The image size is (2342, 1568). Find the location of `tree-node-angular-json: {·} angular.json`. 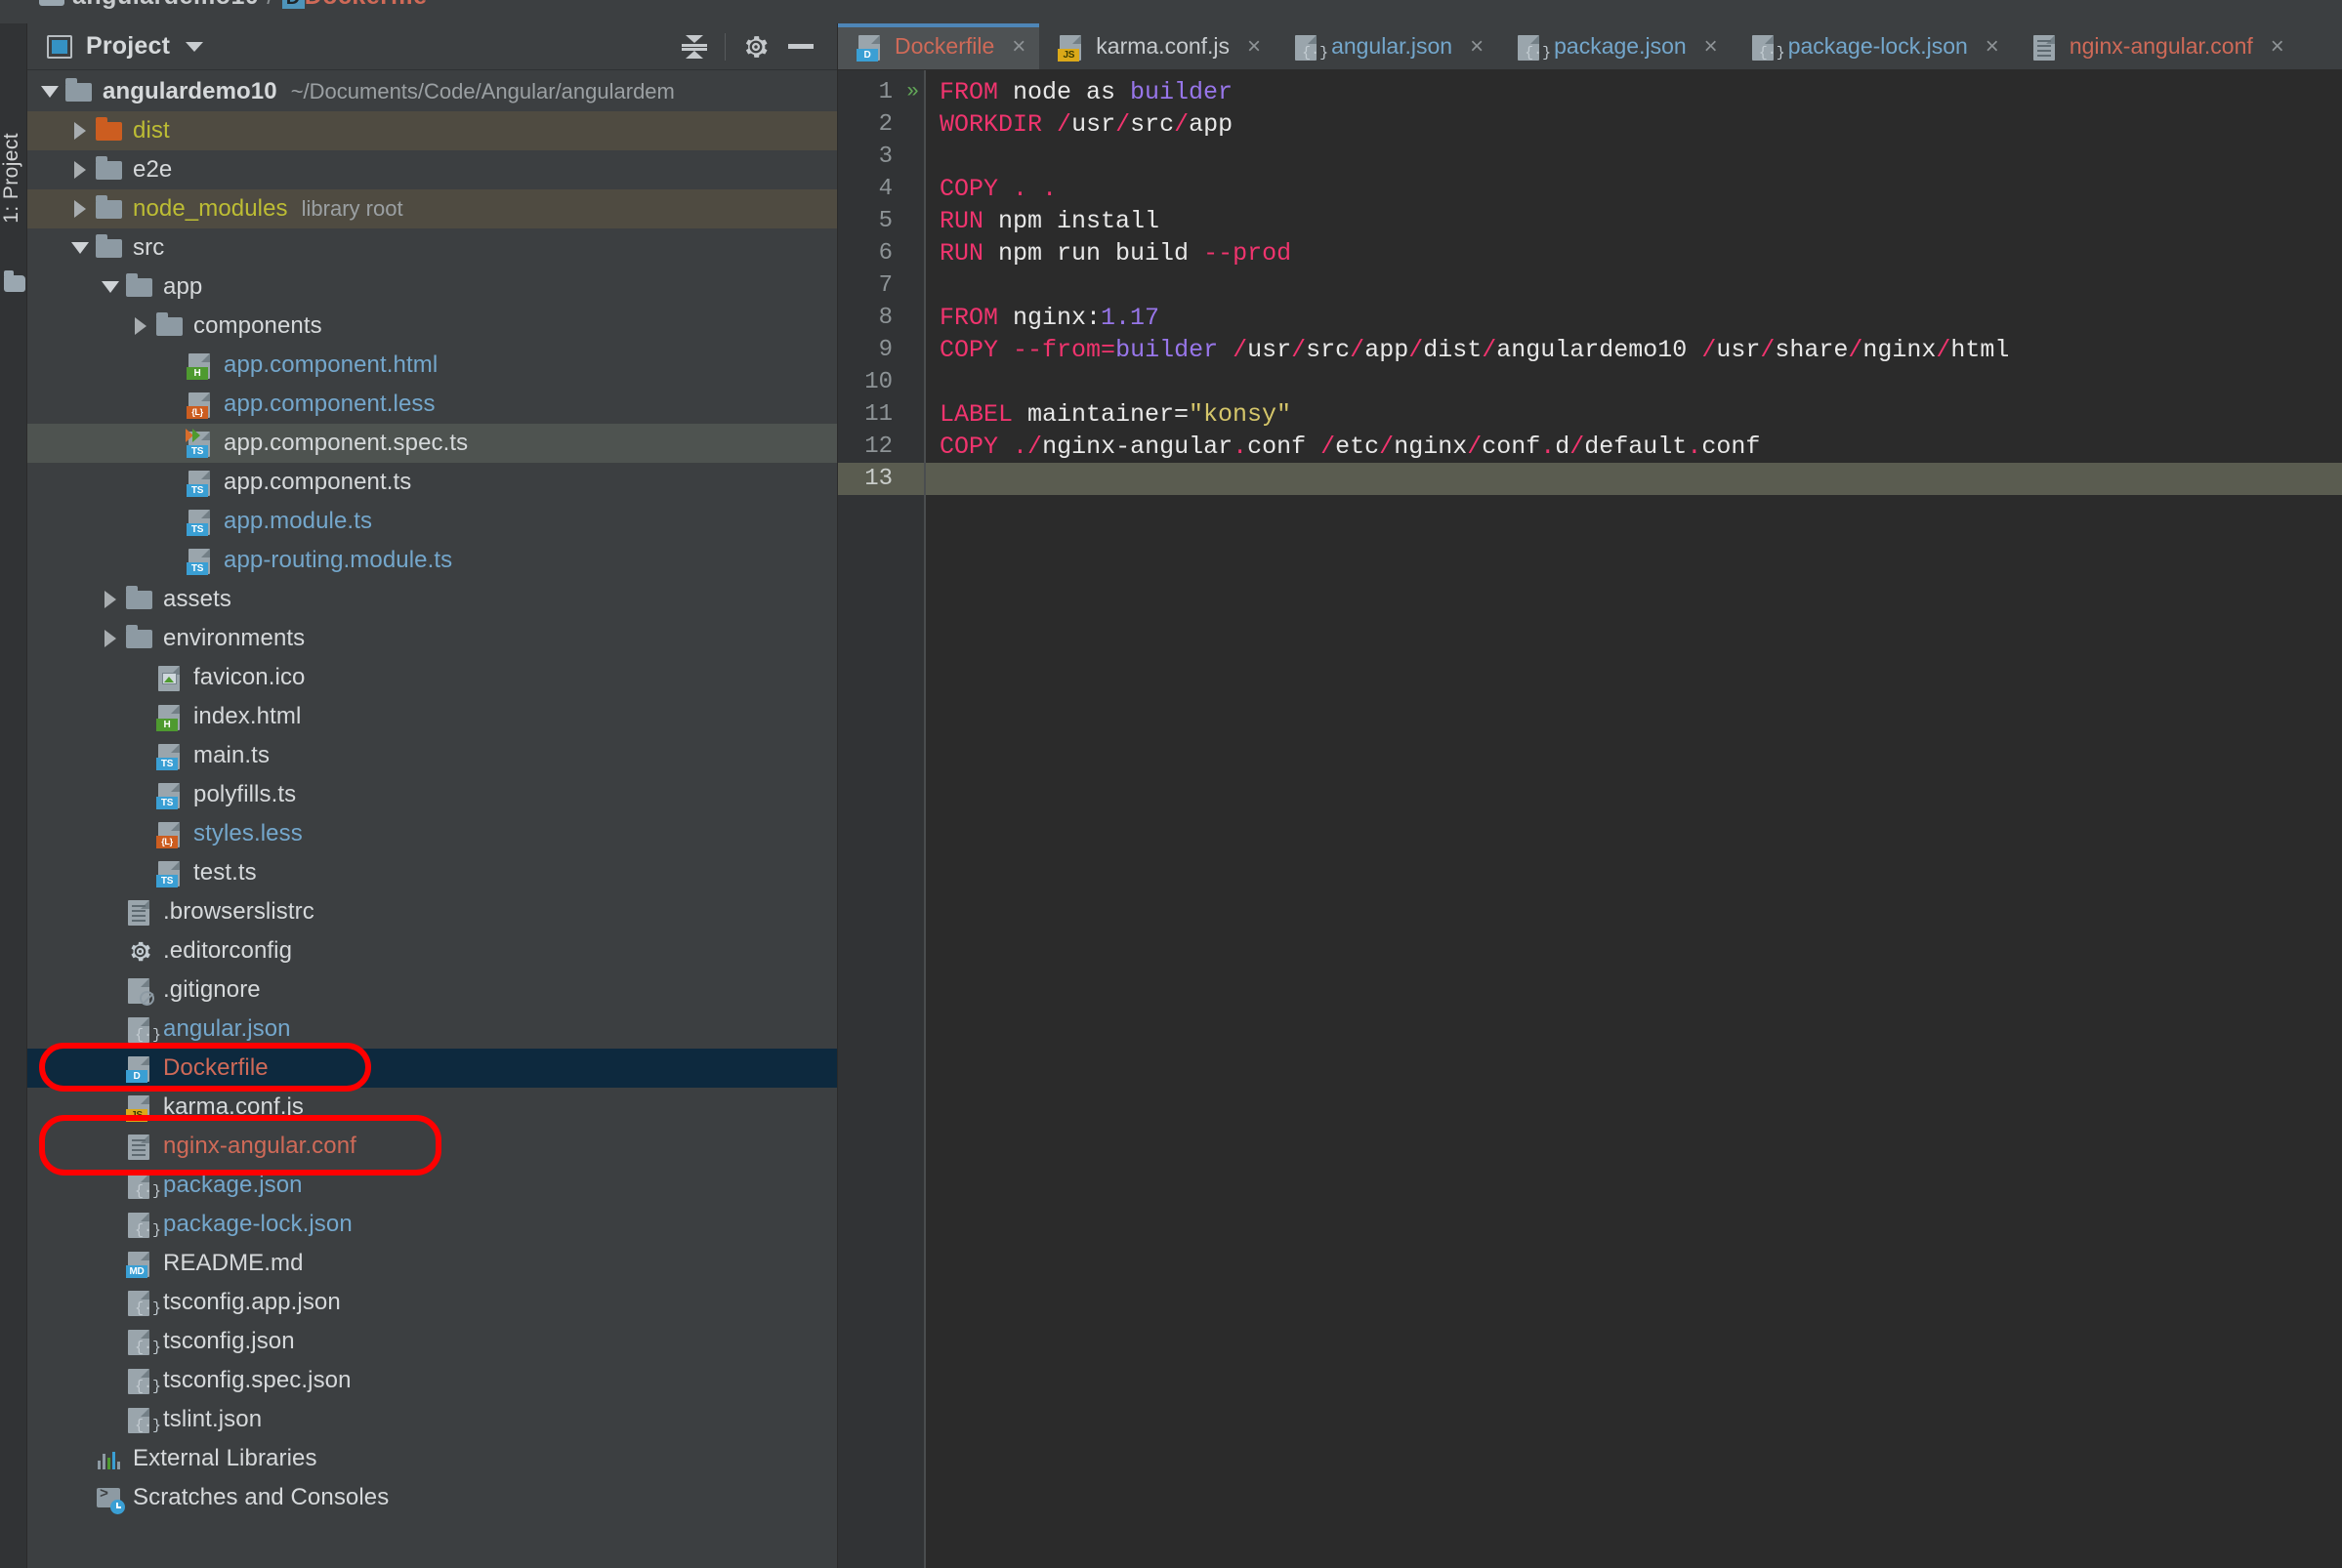

tree-node-angular-json: {·} angular.json is located at coordinates (432, 1029).